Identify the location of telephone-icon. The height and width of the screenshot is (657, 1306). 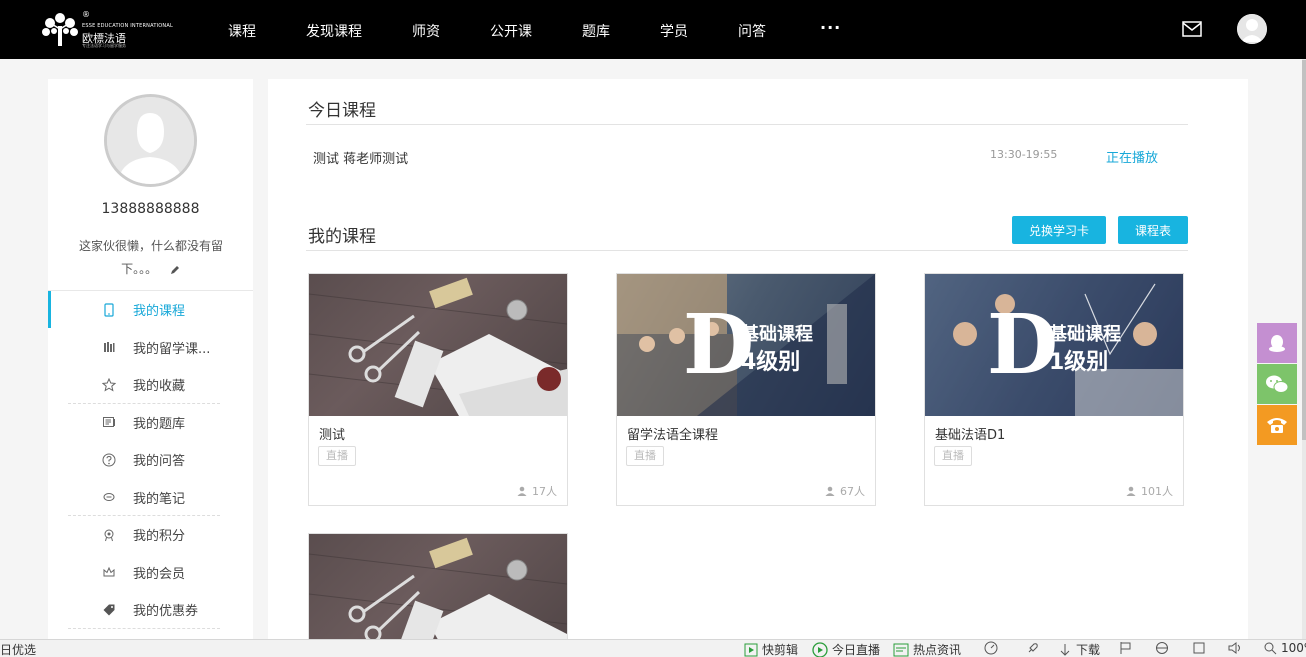
(1277, 425).